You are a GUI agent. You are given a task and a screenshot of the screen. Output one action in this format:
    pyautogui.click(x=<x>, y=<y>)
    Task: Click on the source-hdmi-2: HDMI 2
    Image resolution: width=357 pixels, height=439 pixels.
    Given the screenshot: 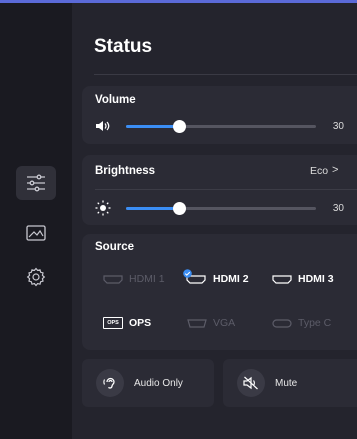 What is the action you would take?
    pyautogui.click(x=216, y=277)
    